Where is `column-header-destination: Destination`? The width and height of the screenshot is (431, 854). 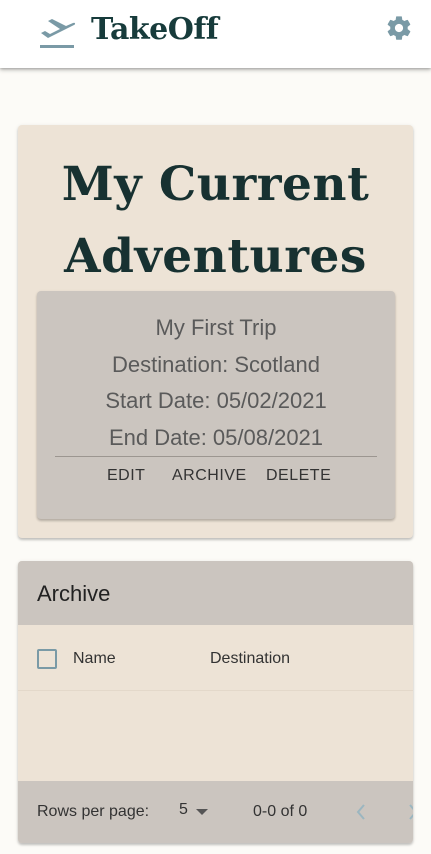 column-header-destination: Destination is located at coordinates (250, 659).